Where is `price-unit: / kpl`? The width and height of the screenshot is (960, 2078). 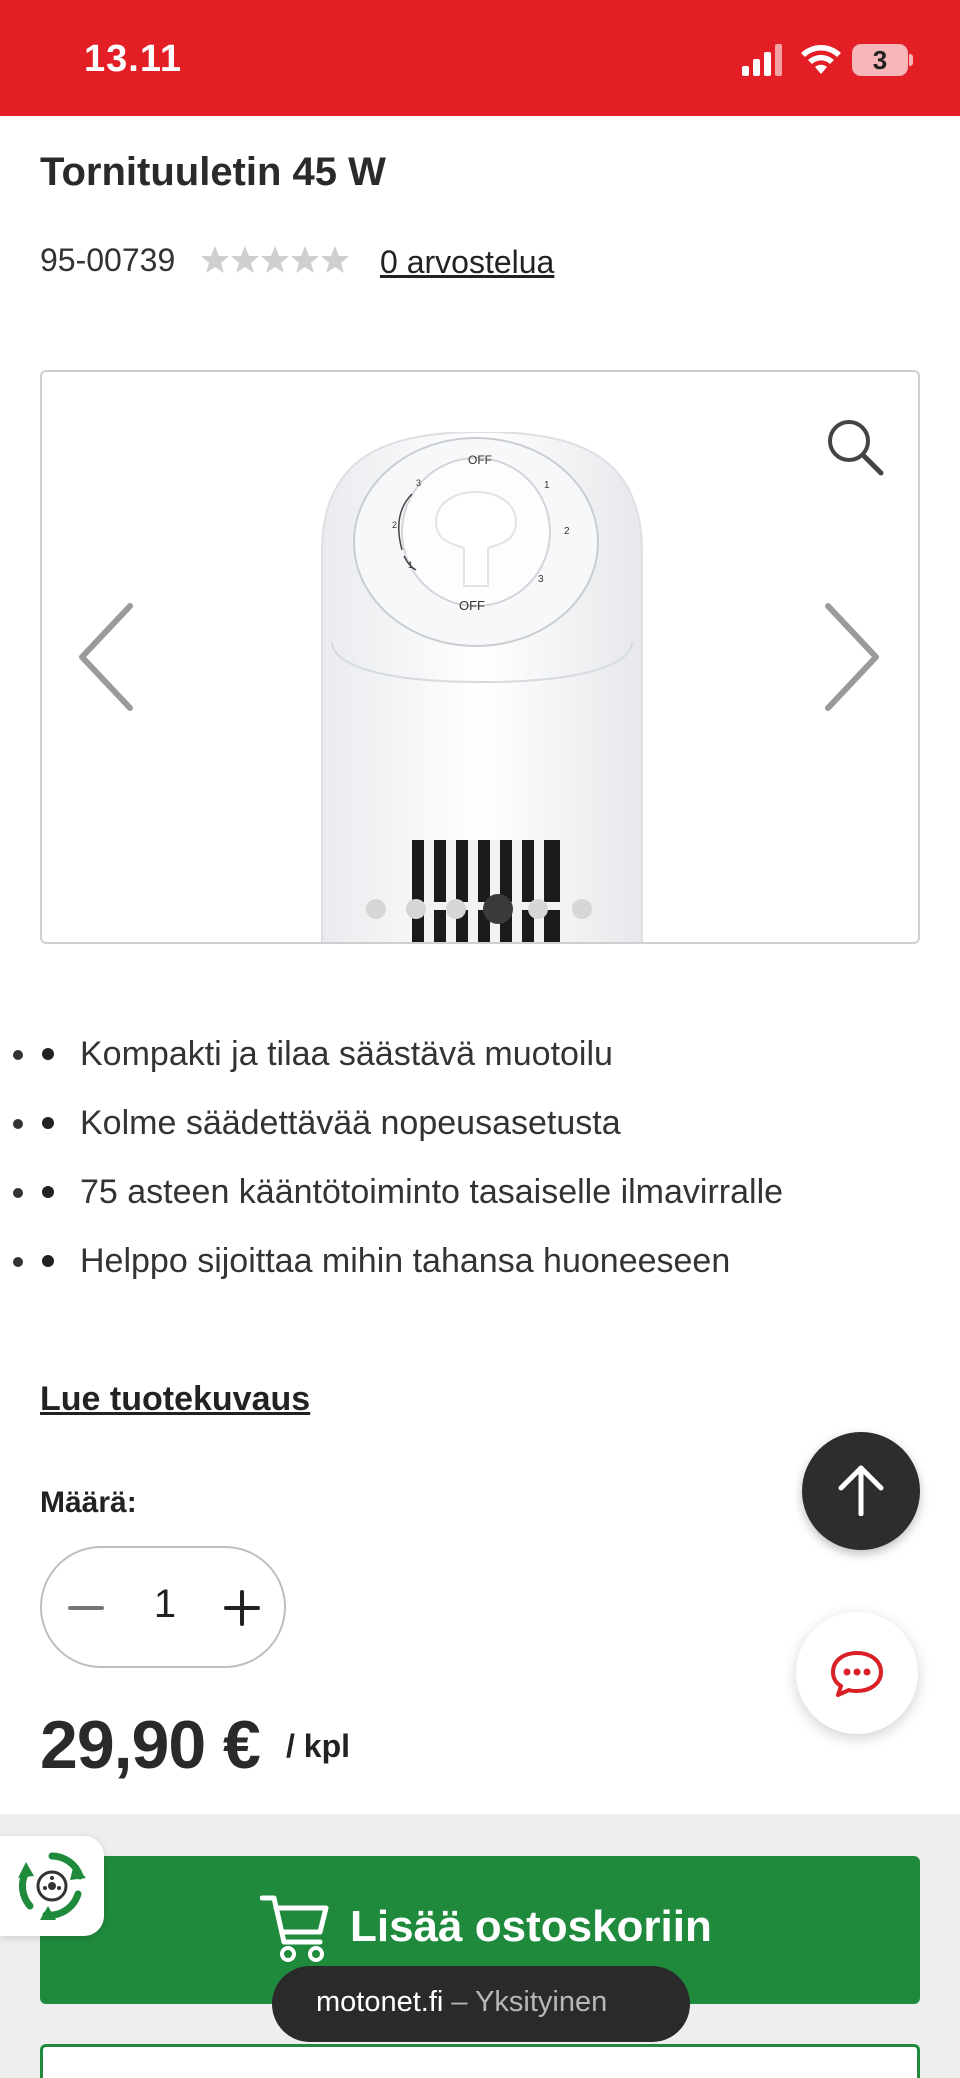 price-unit: / kpl is located at coordinates (318, 1746).